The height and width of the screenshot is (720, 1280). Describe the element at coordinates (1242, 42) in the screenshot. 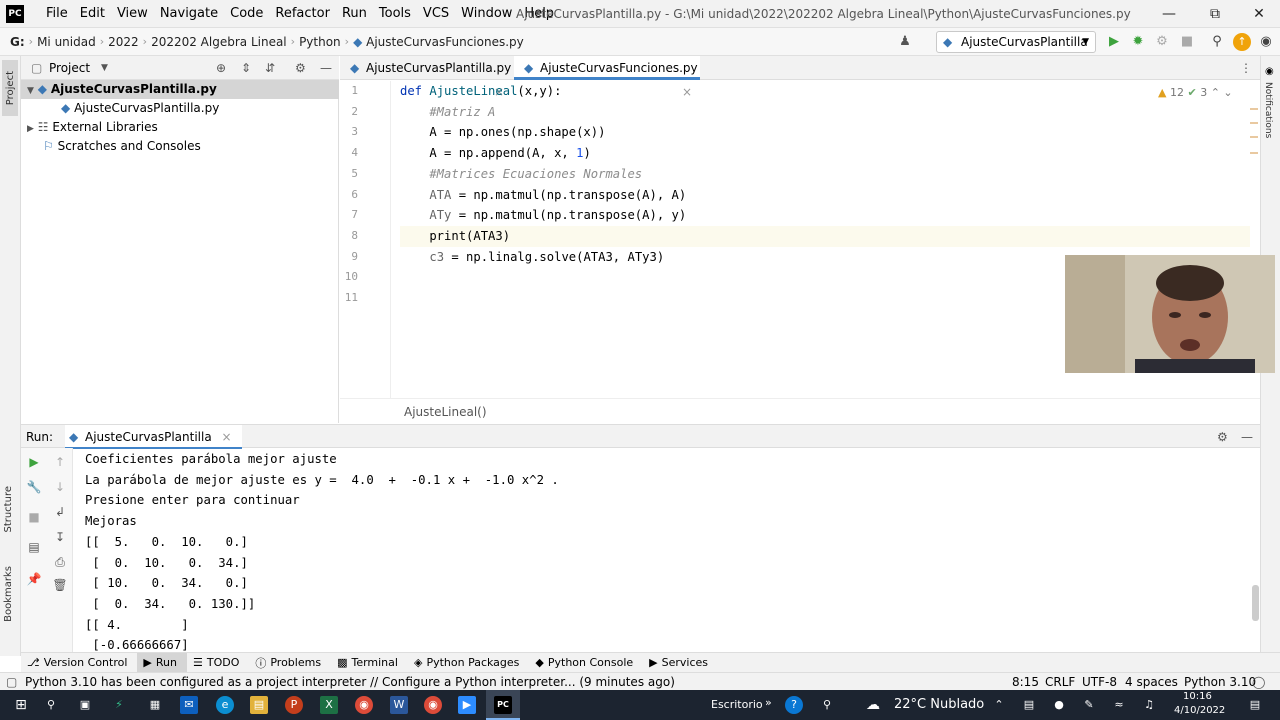

I see `update-icon: ↑` at that location.